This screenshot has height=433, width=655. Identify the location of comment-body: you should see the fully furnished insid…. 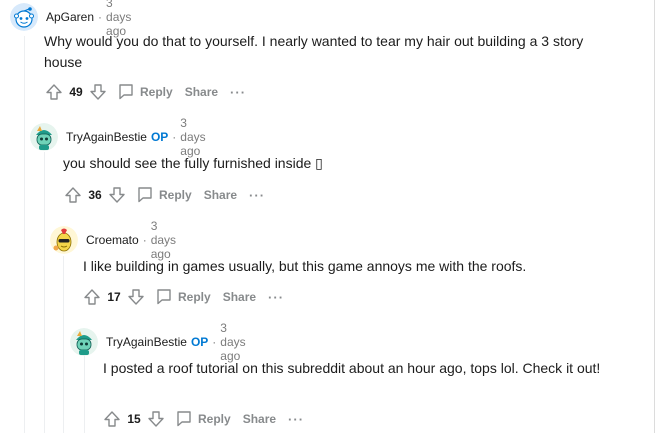
(193, 163).